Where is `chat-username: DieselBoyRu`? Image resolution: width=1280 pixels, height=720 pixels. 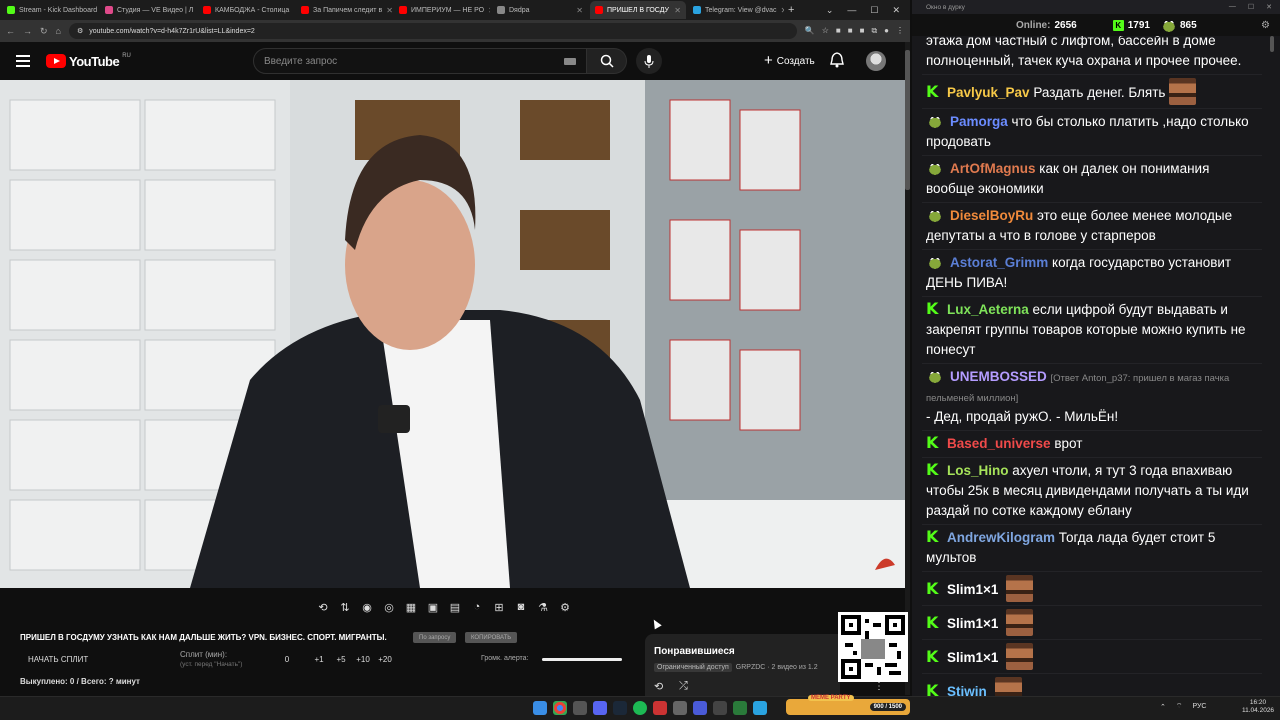
chat-username: DieselBoyRu is located at coordinates (991, 215).